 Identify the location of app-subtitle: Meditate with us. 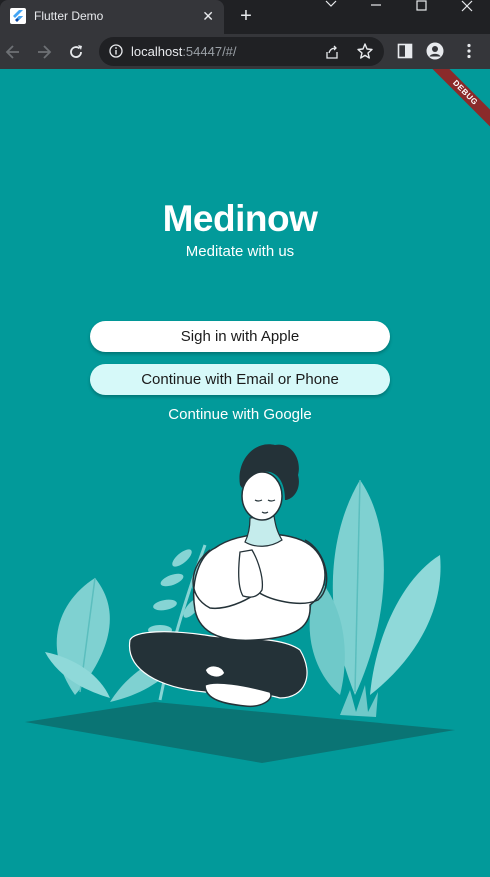
(240, 251).